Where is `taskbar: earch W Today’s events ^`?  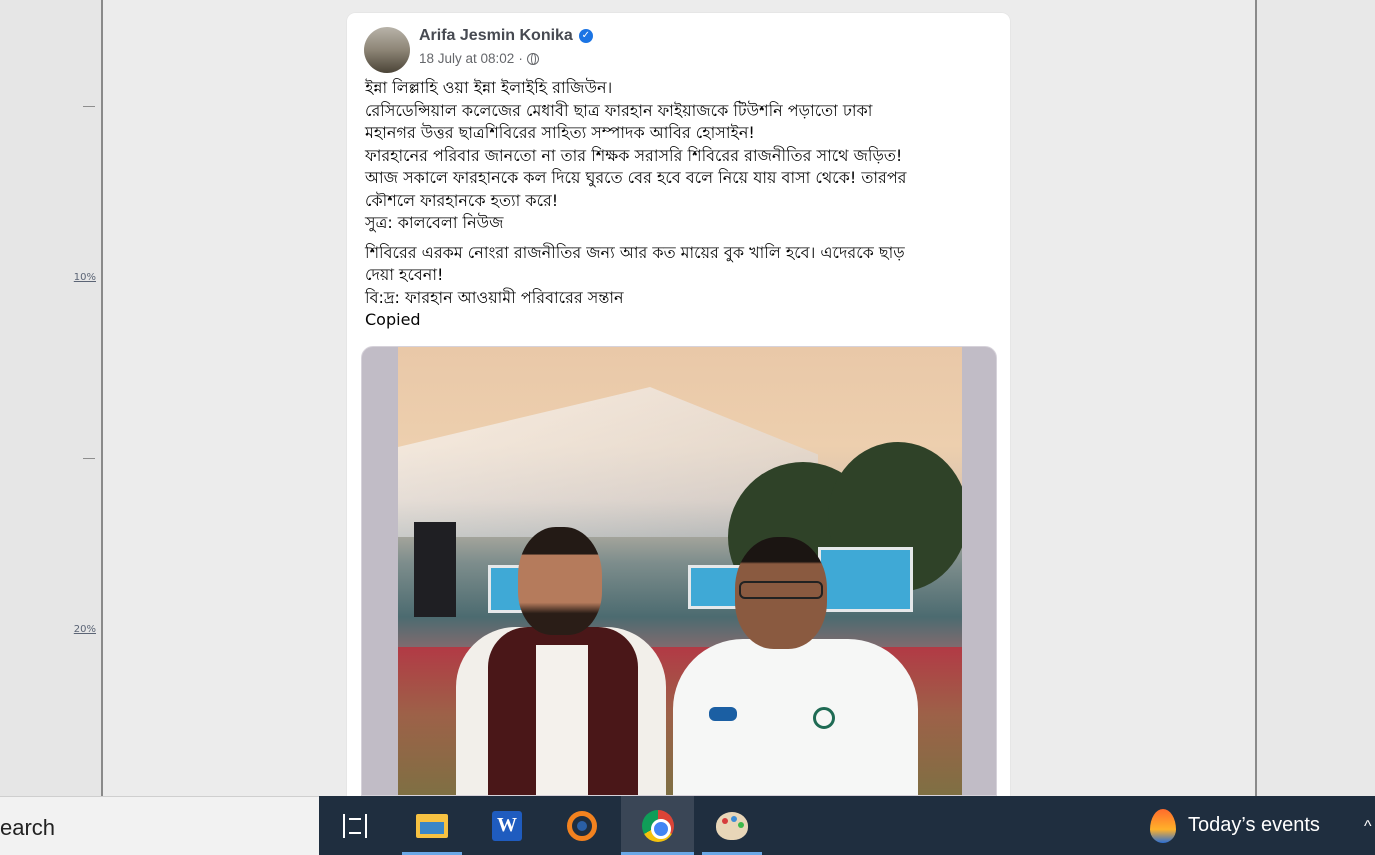 taskbar: earch W Today’s events ^ is located at coordinates (687, 825).